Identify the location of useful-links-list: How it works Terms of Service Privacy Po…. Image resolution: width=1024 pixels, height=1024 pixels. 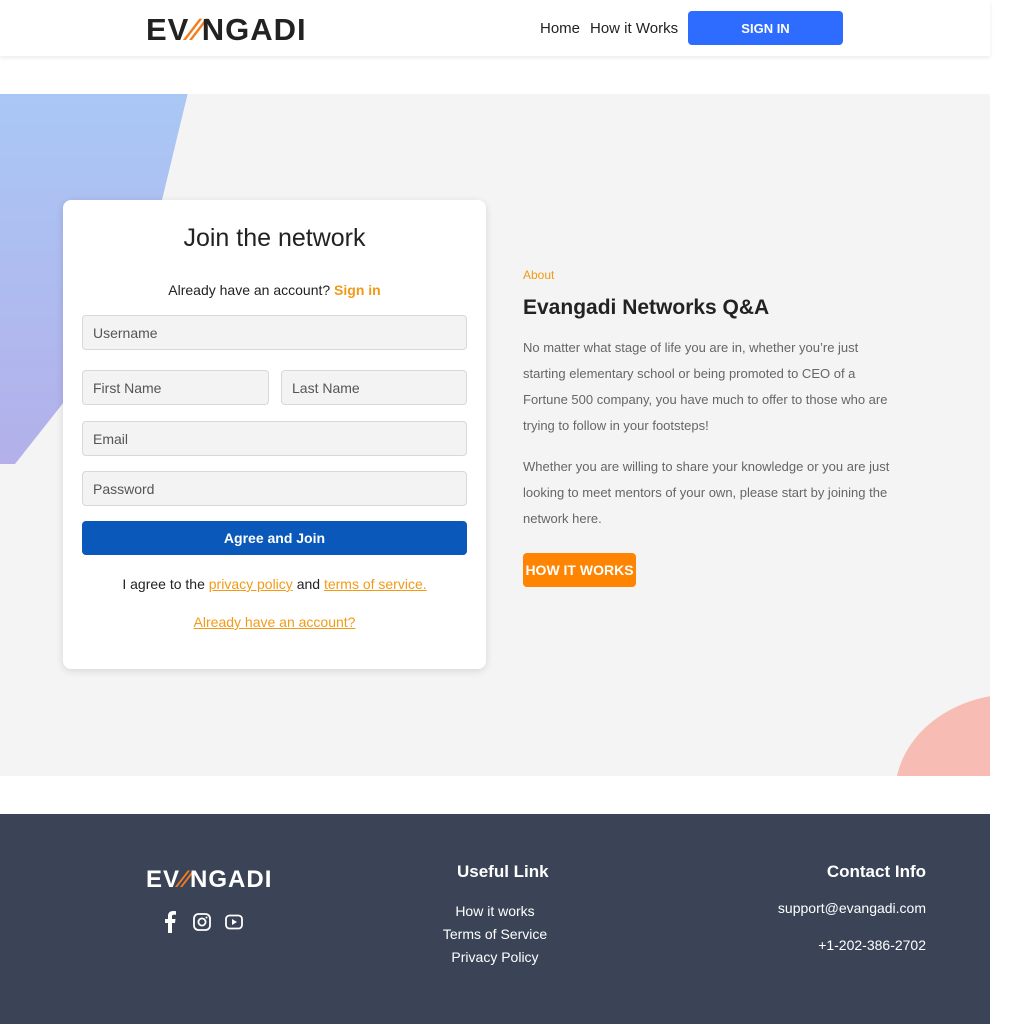
(495, 934).